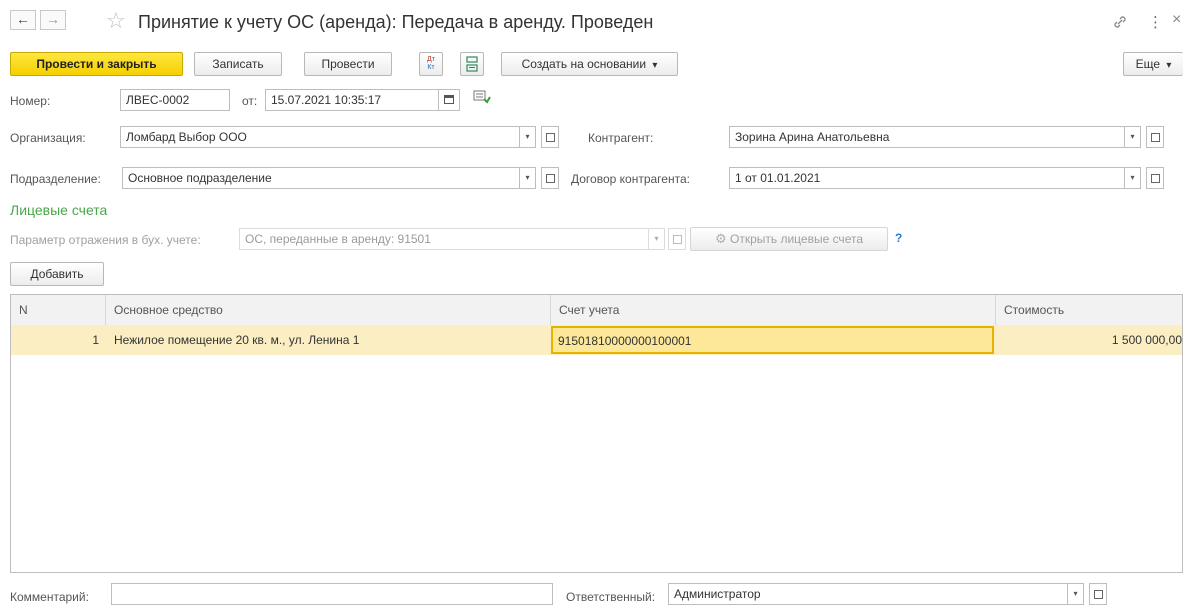  Describe the element at coordinates (348, 64) in the screenshot. I see `post-button: Провести` at that location.